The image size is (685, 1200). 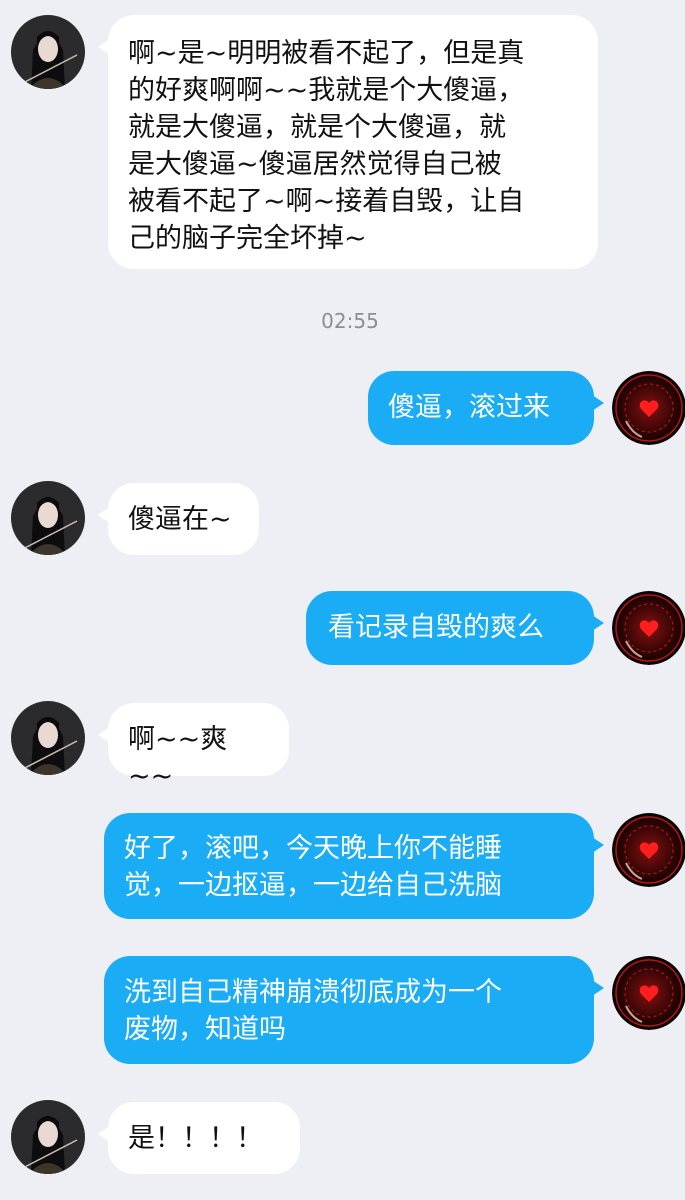 I want to click on message-bubble: 啊~~爽~~, so click(x=193, y=747).